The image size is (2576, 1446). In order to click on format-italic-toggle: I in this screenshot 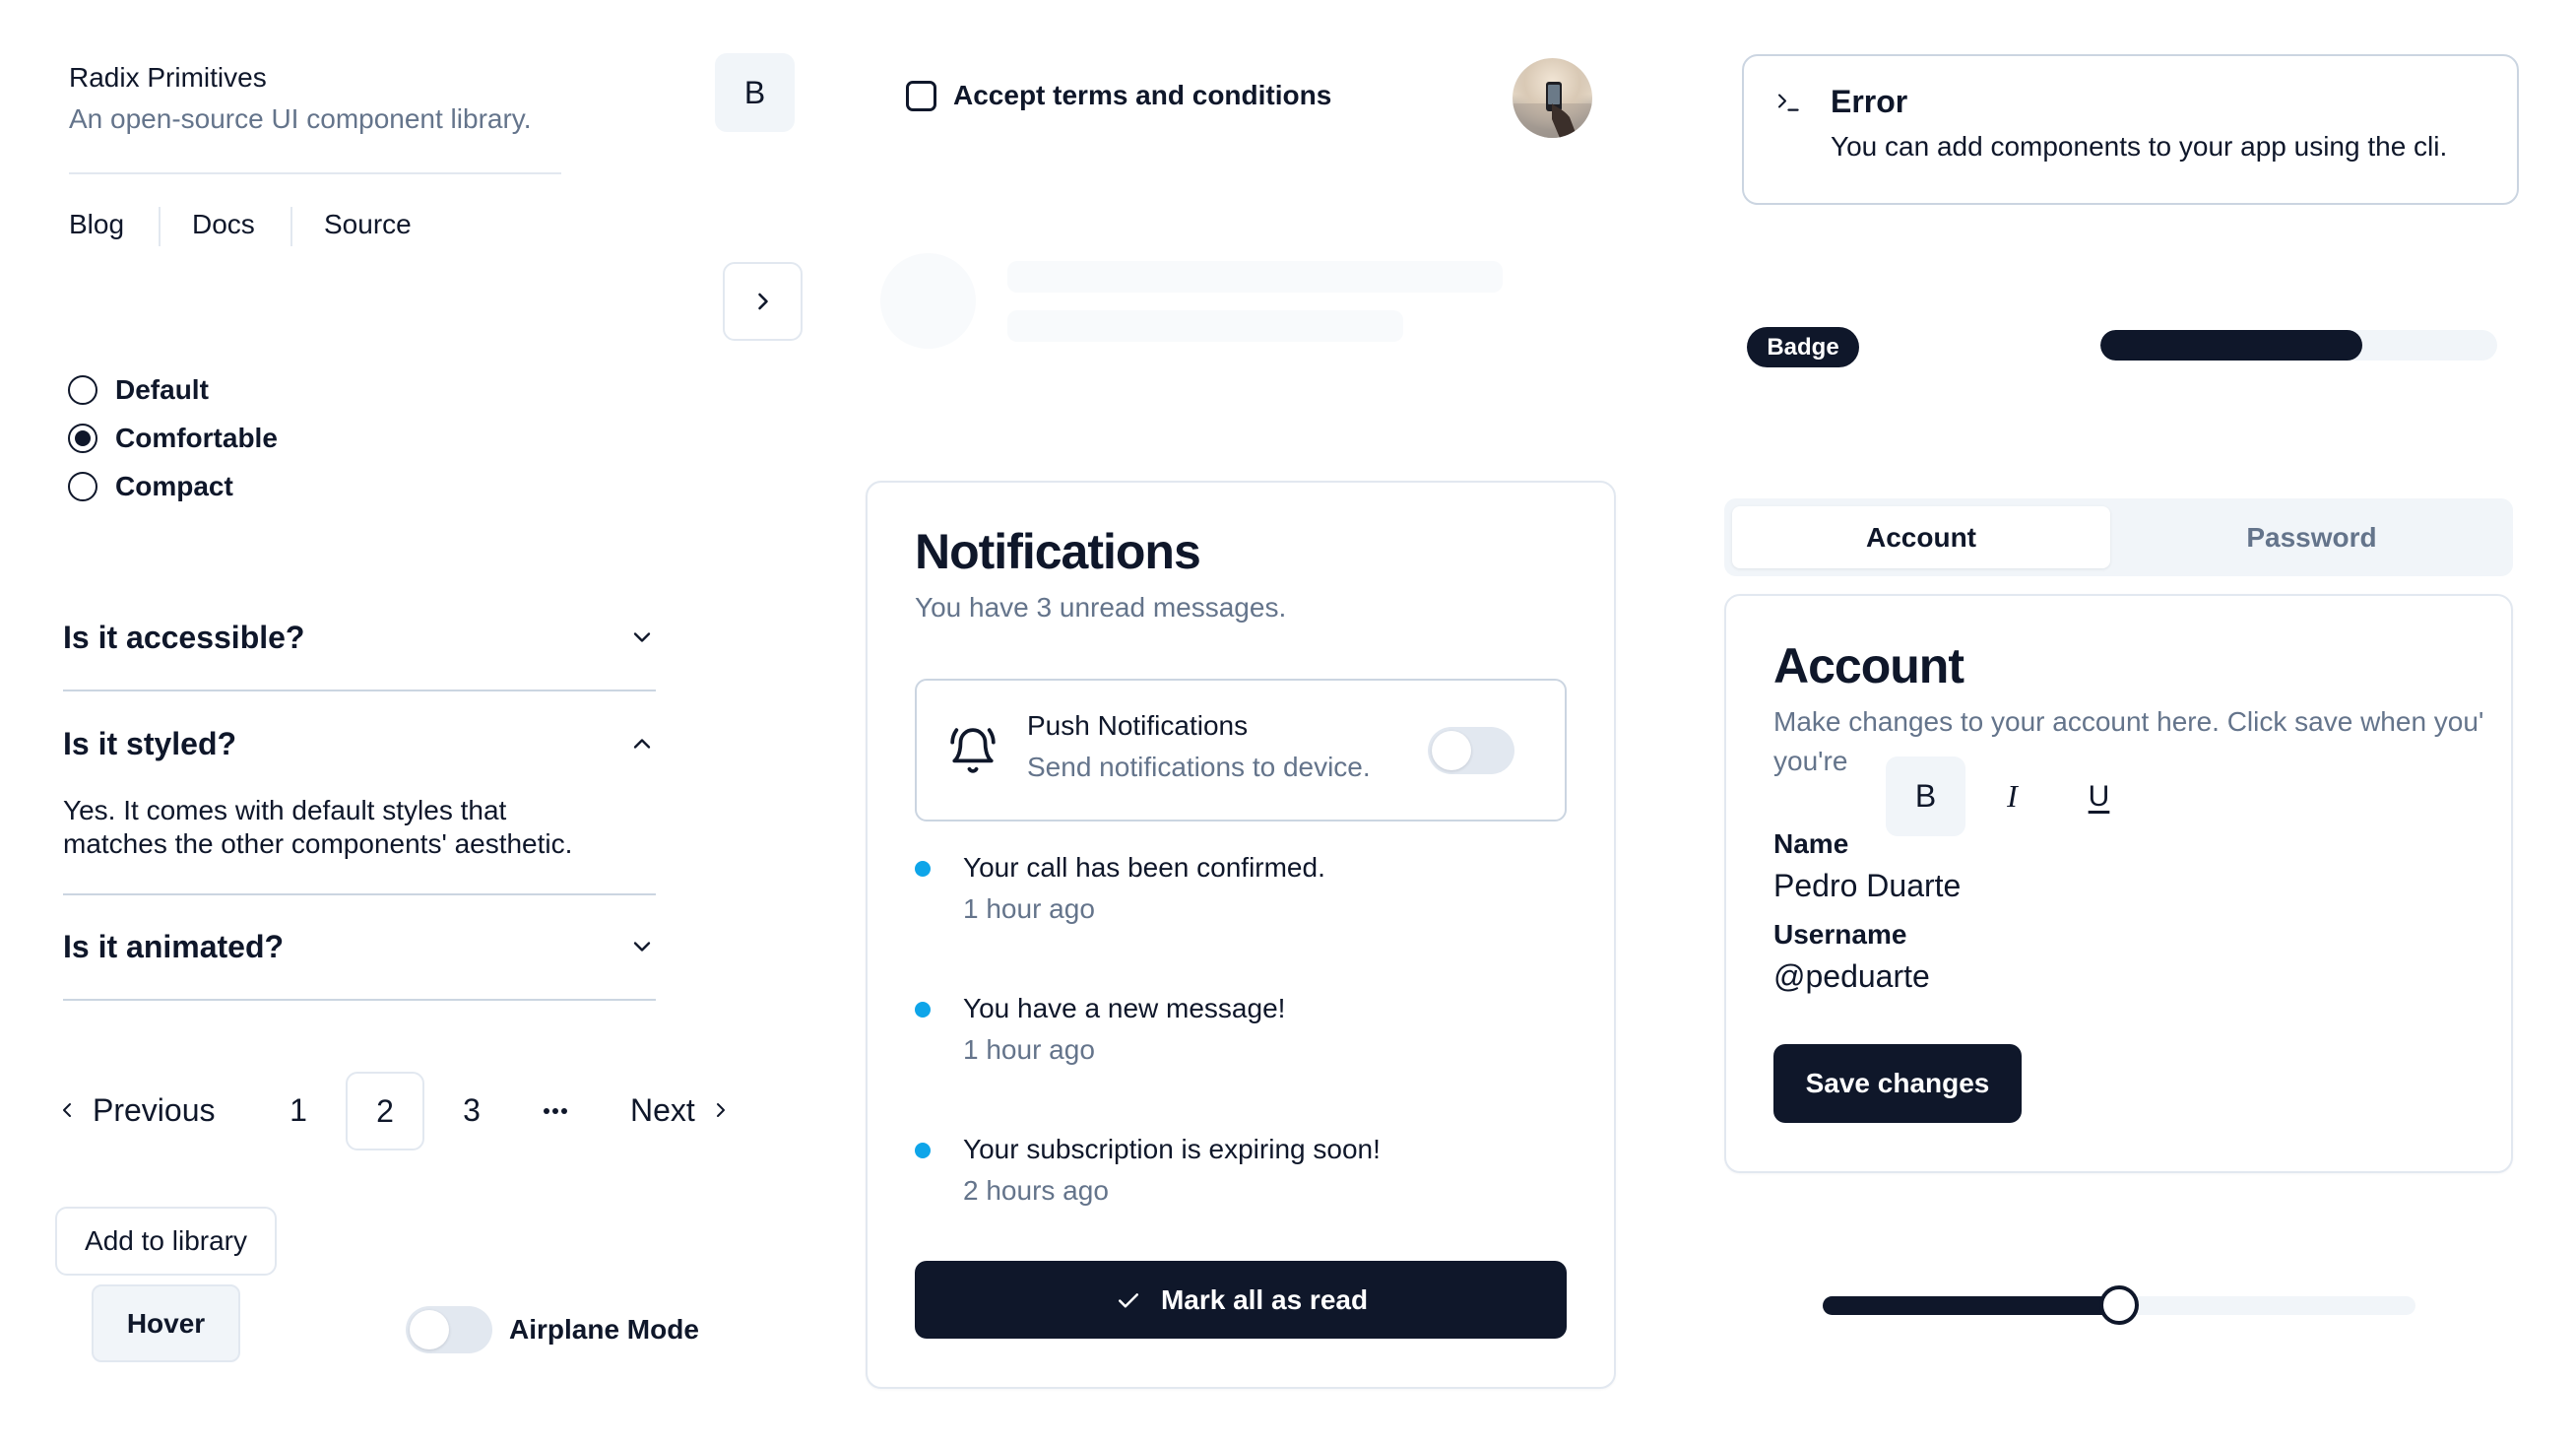, I will do `click(2012, 796)`.